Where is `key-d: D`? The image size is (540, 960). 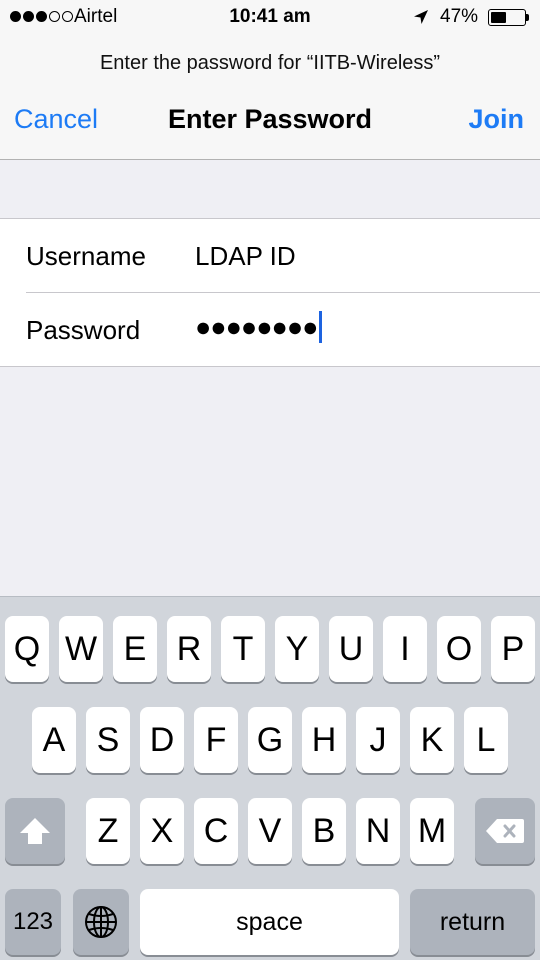
key-d: D is located at coordinates (162, 740).